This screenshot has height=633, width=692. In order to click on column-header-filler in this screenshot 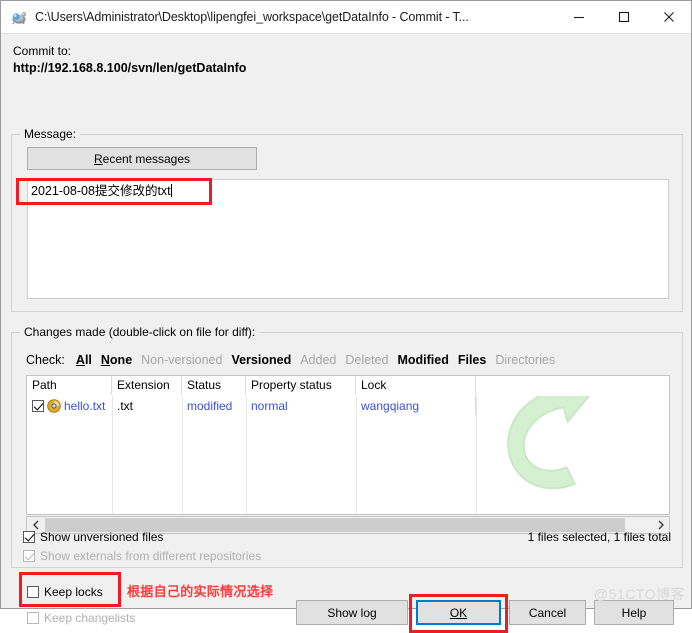, I will do `click(572, 385)`.